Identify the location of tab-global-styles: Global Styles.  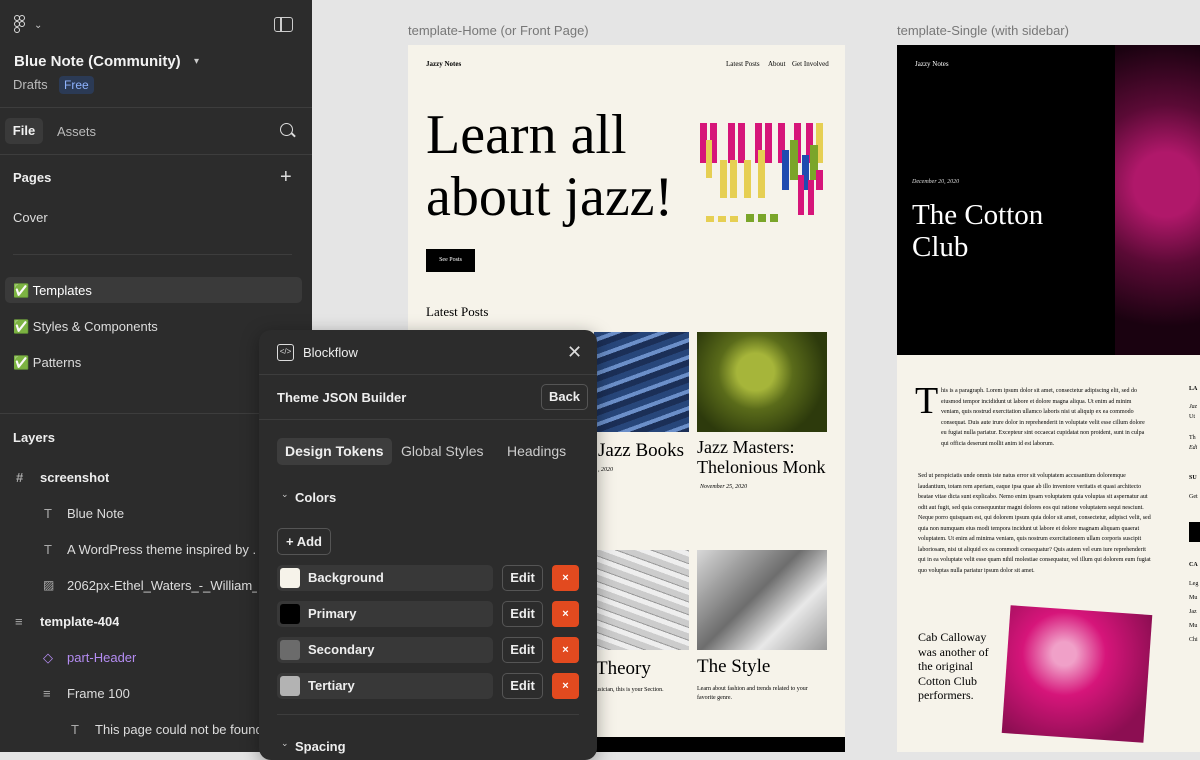
(442, 451).